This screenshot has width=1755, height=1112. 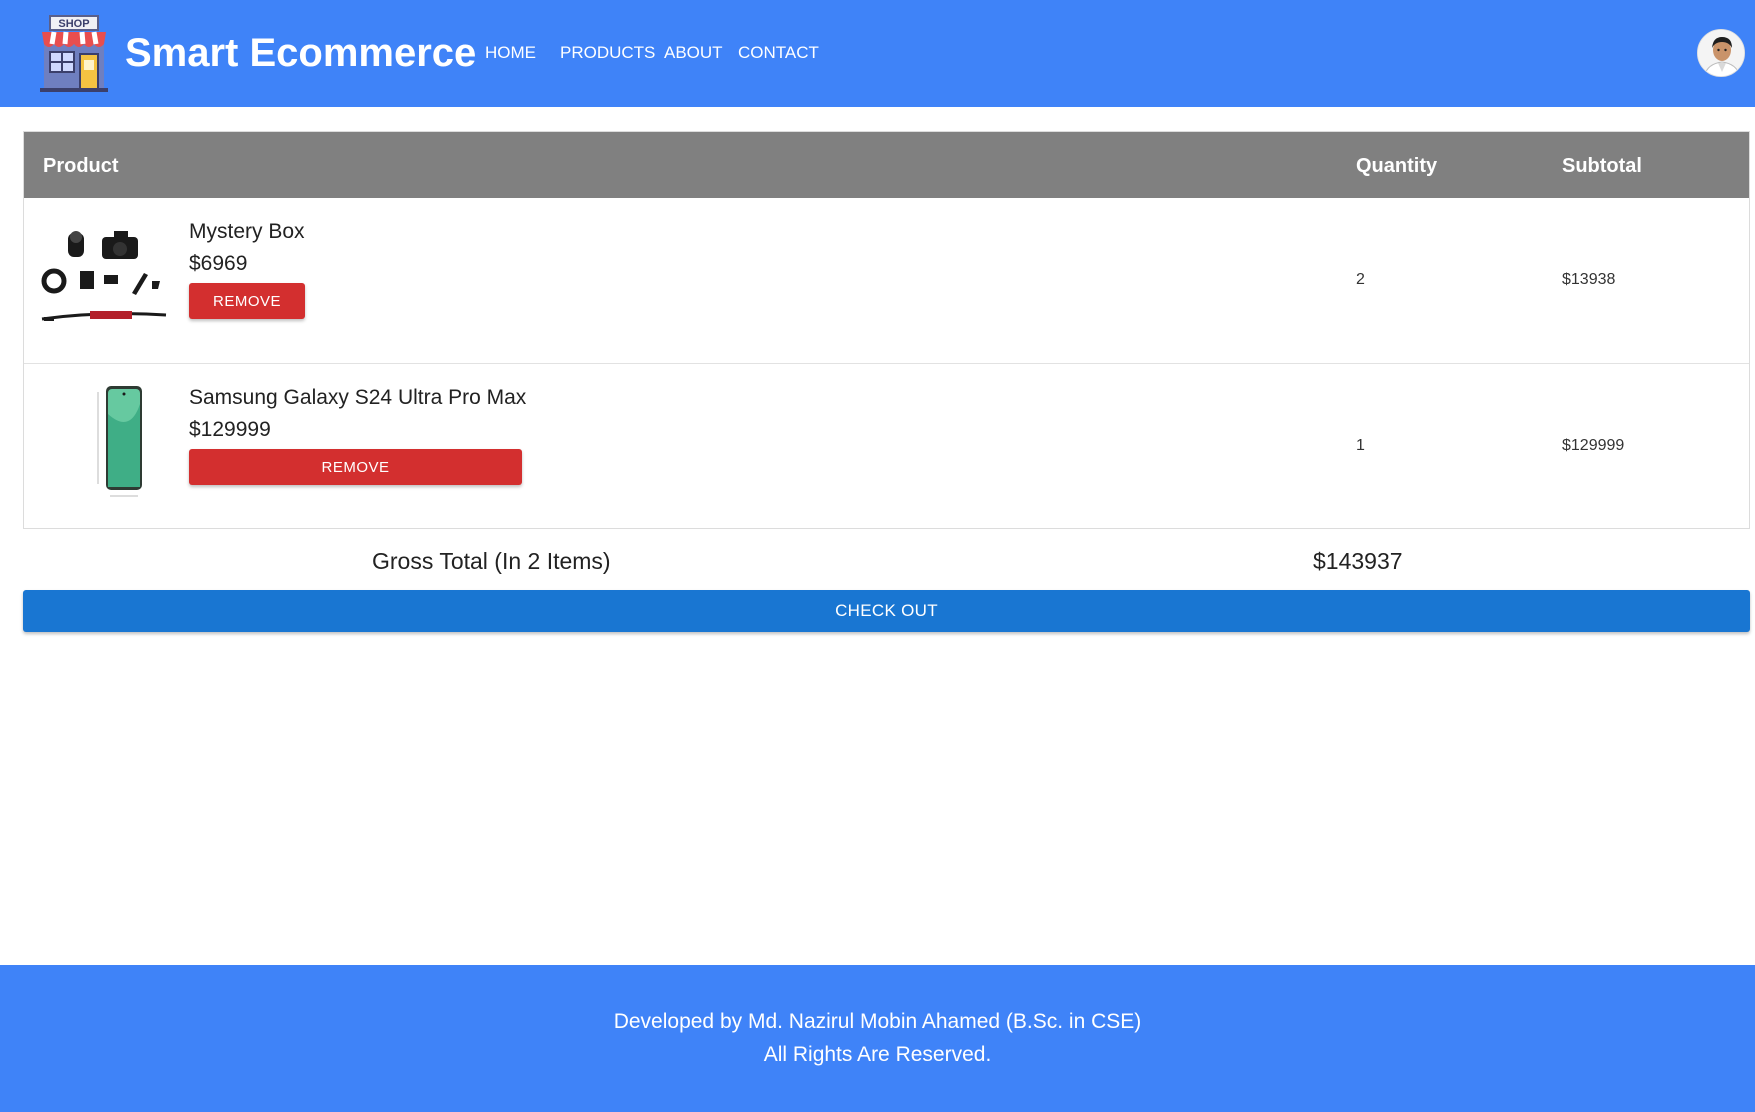 I want to click on column-subtotal: Subtotal, so click(x=1602, y=166).